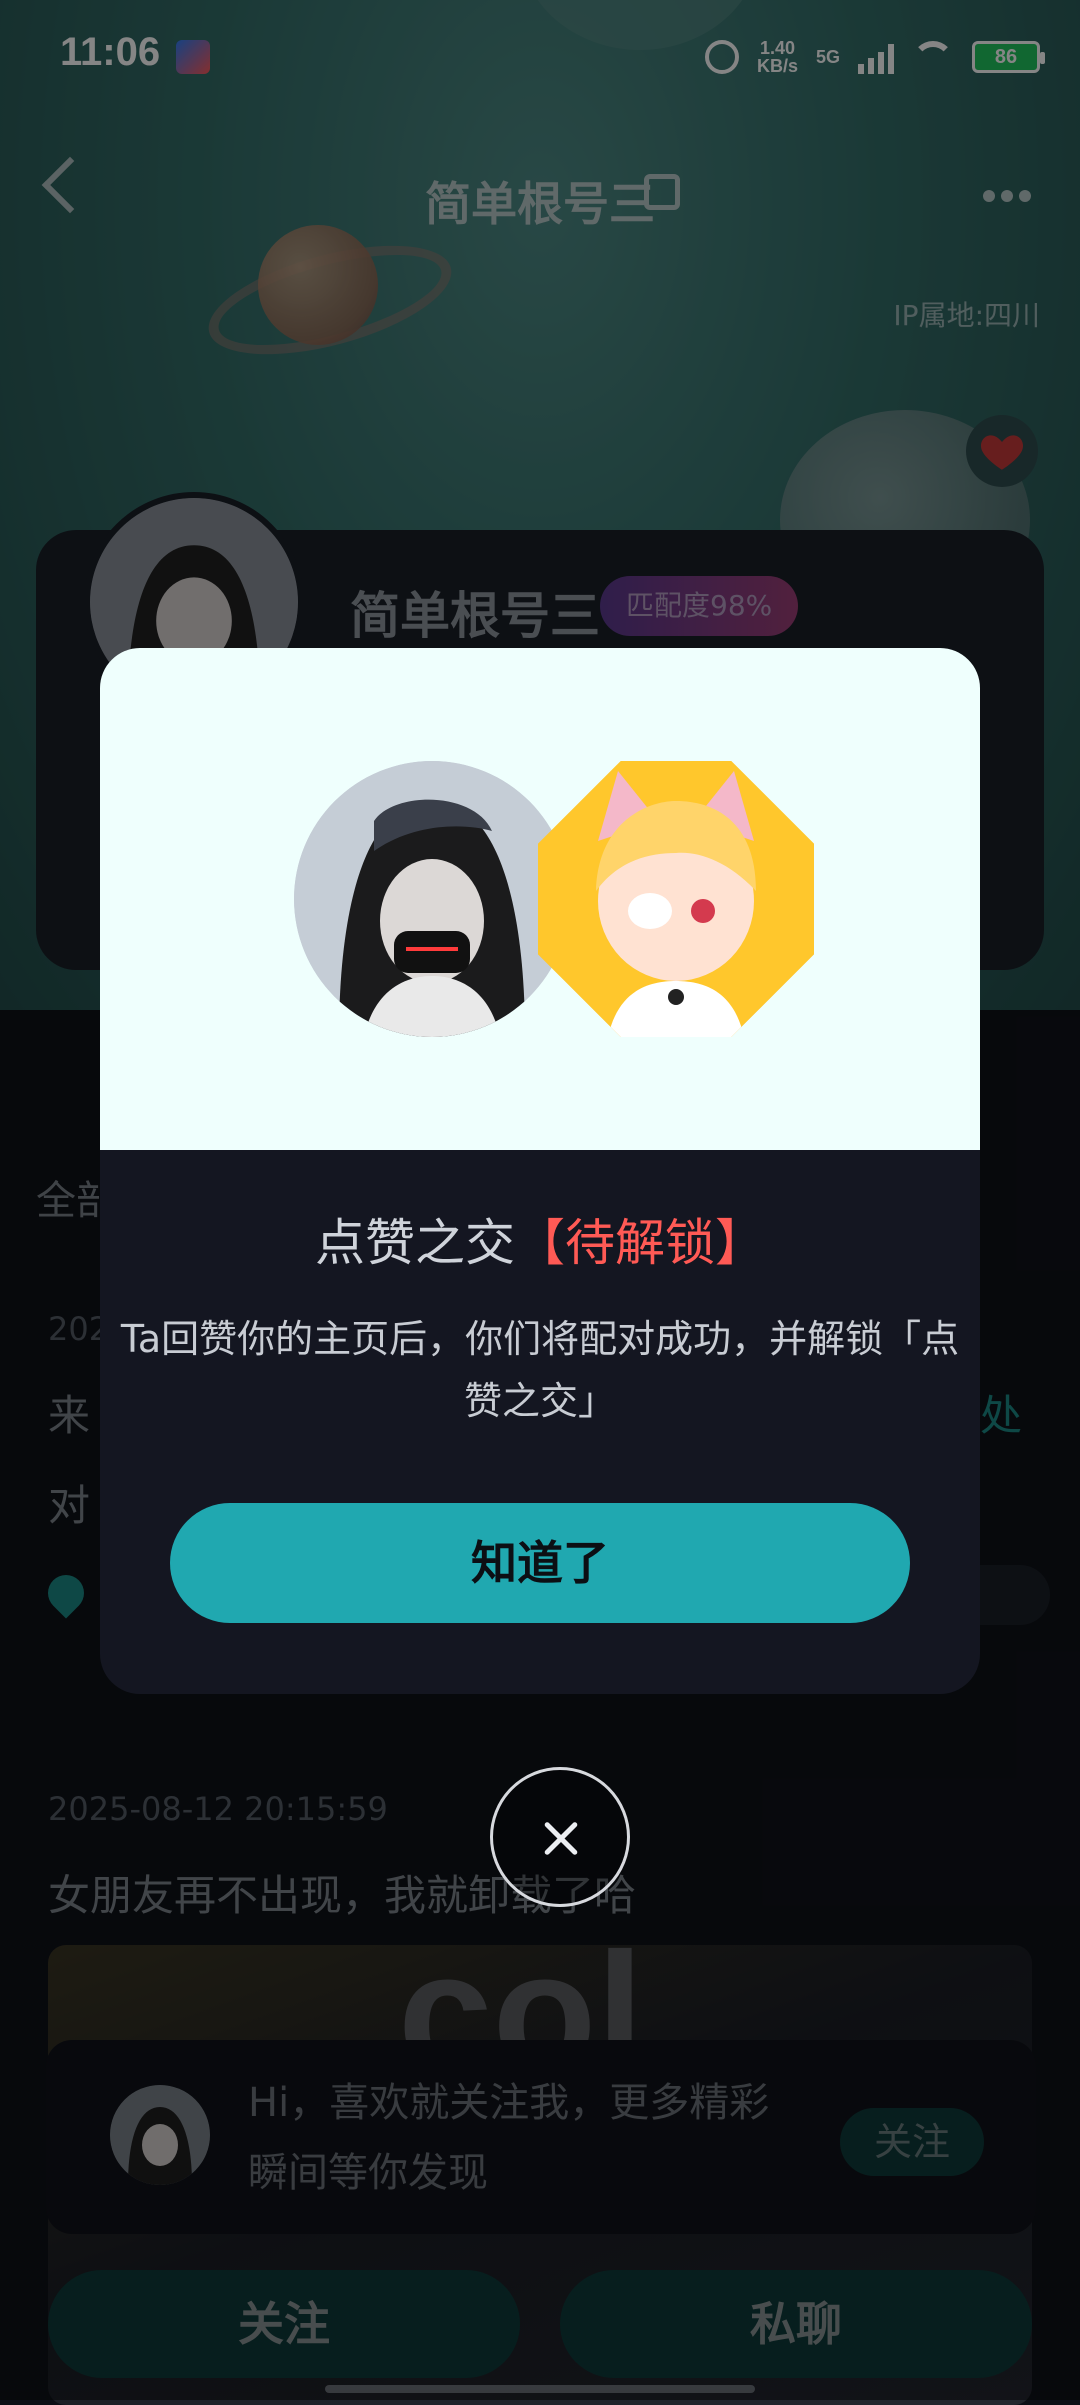 This screenshot has width=1080, height=2405. What do you see at coordinates (676, 899) in the screenshot?
I see `partner-avatar` at bounding box center [676, 899].